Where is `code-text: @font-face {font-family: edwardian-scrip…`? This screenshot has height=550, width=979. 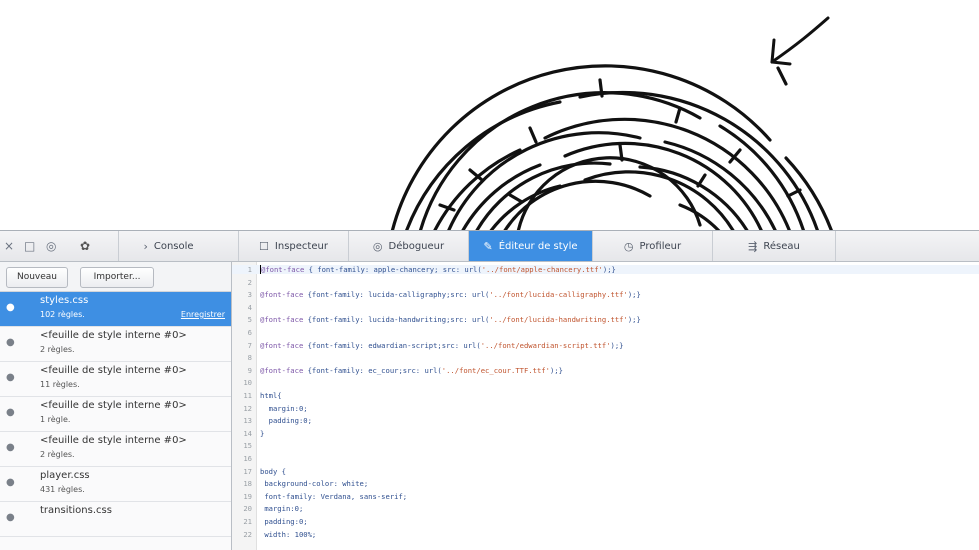 code-text: @font-face {font-family: edwardian-scrip… is located at coordinates (442, 345).